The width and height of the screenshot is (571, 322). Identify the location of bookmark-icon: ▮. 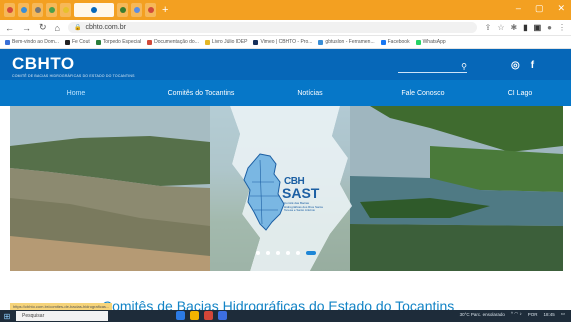
(525, 27).